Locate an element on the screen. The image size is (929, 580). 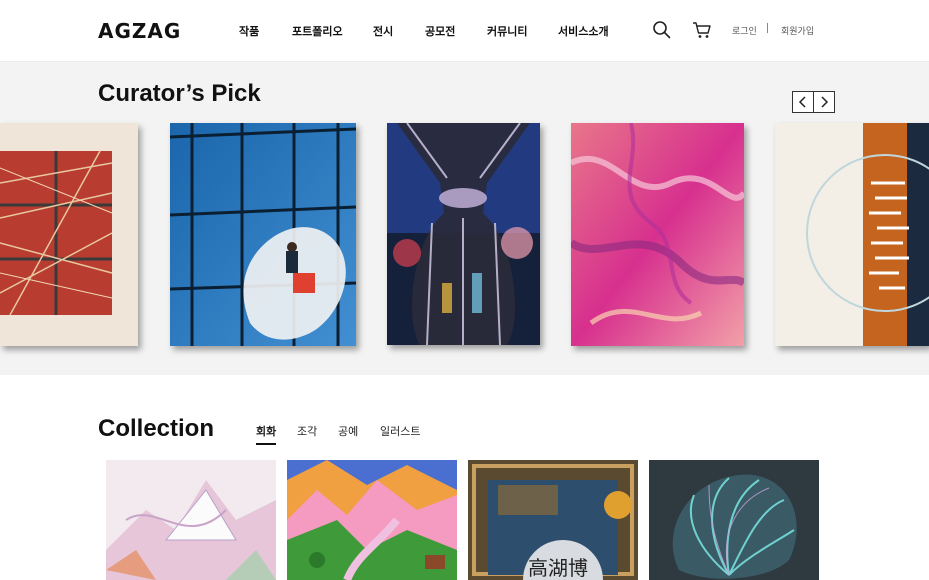
logo-text: AGZAG is located at coordinates (139, 30).